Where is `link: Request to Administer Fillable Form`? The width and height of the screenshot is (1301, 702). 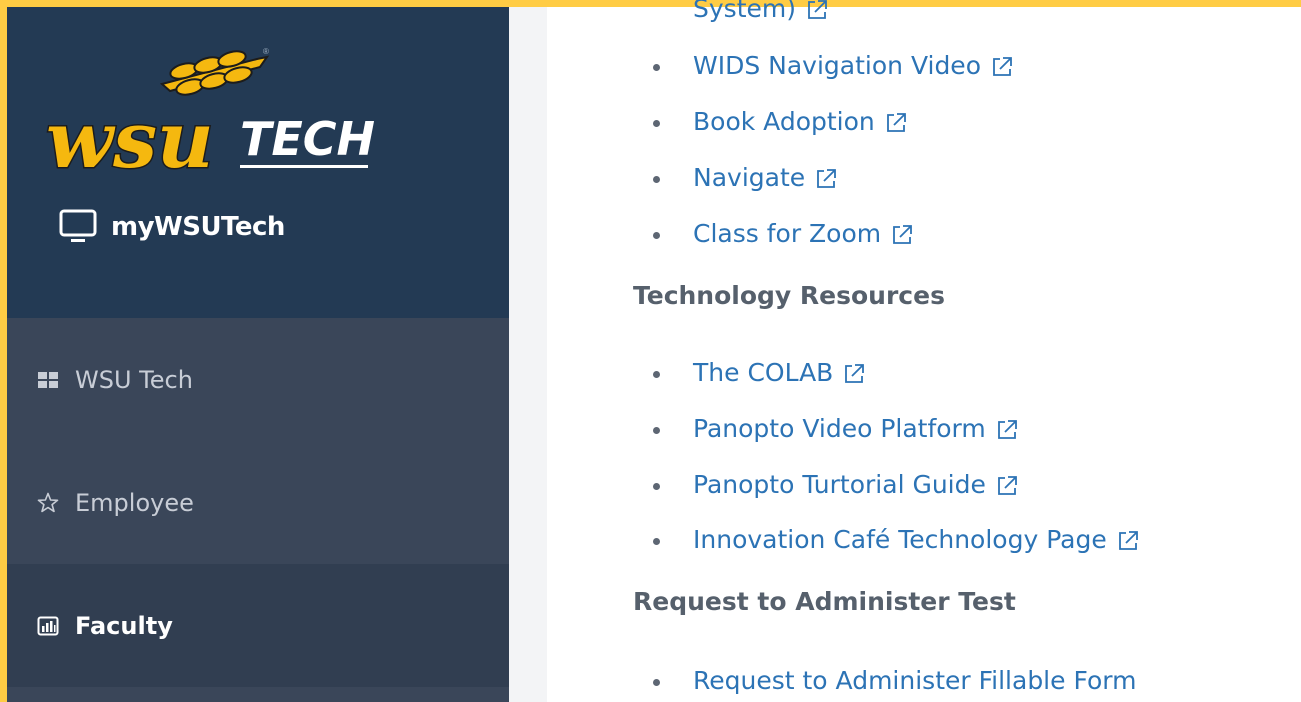 link: Request to Administer Fillable Form is located at coordinates (914, 680).